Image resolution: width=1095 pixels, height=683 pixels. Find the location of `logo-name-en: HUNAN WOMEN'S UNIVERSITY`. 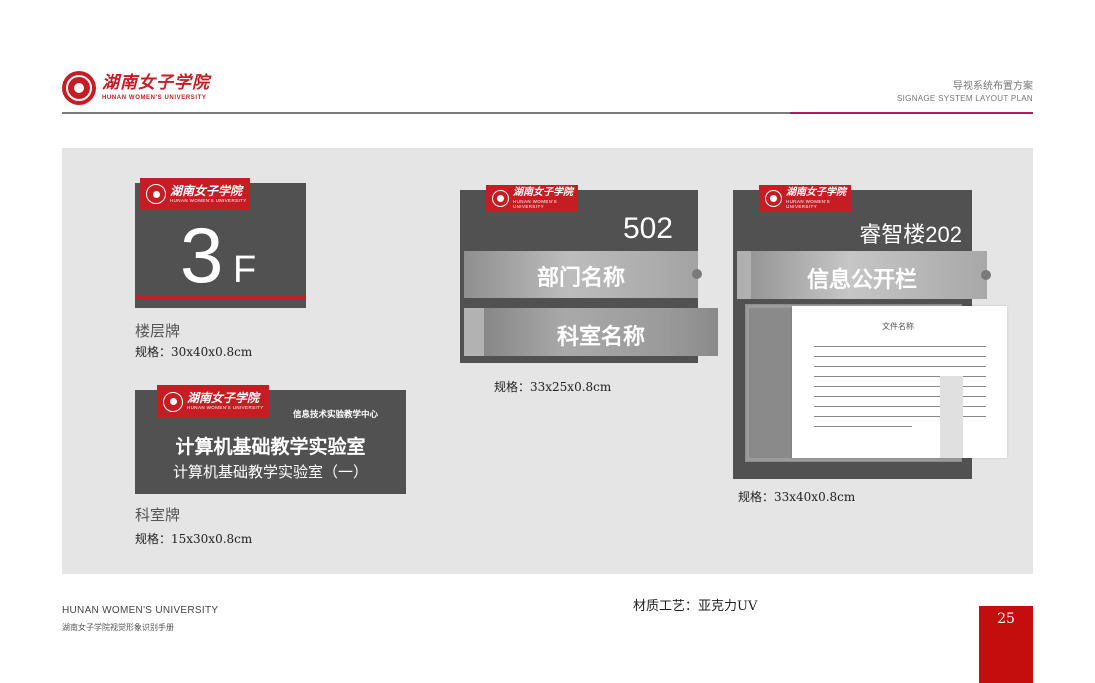

logo-name-en: HUNAN WOMEN'S UNIVERSITY is located at coordinates (154, 98).